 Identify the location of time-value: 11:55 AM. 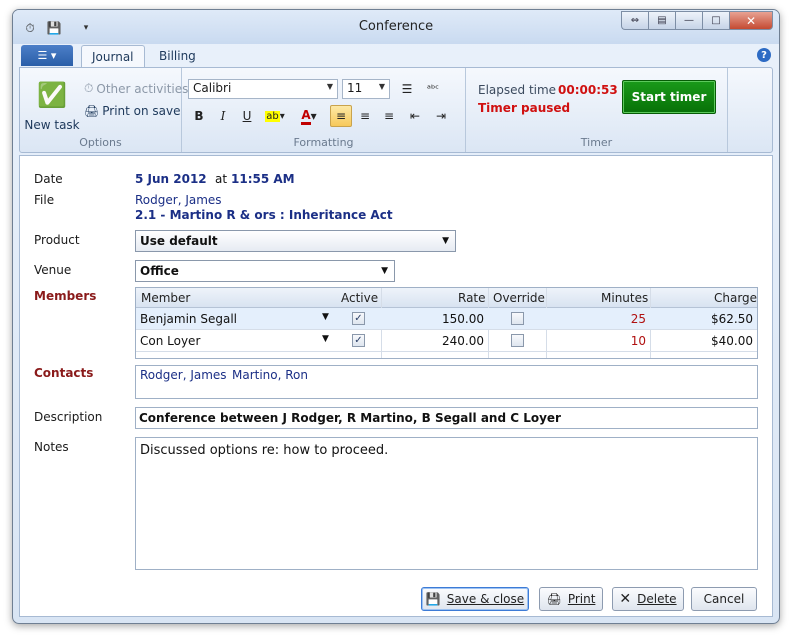
(263, 179).